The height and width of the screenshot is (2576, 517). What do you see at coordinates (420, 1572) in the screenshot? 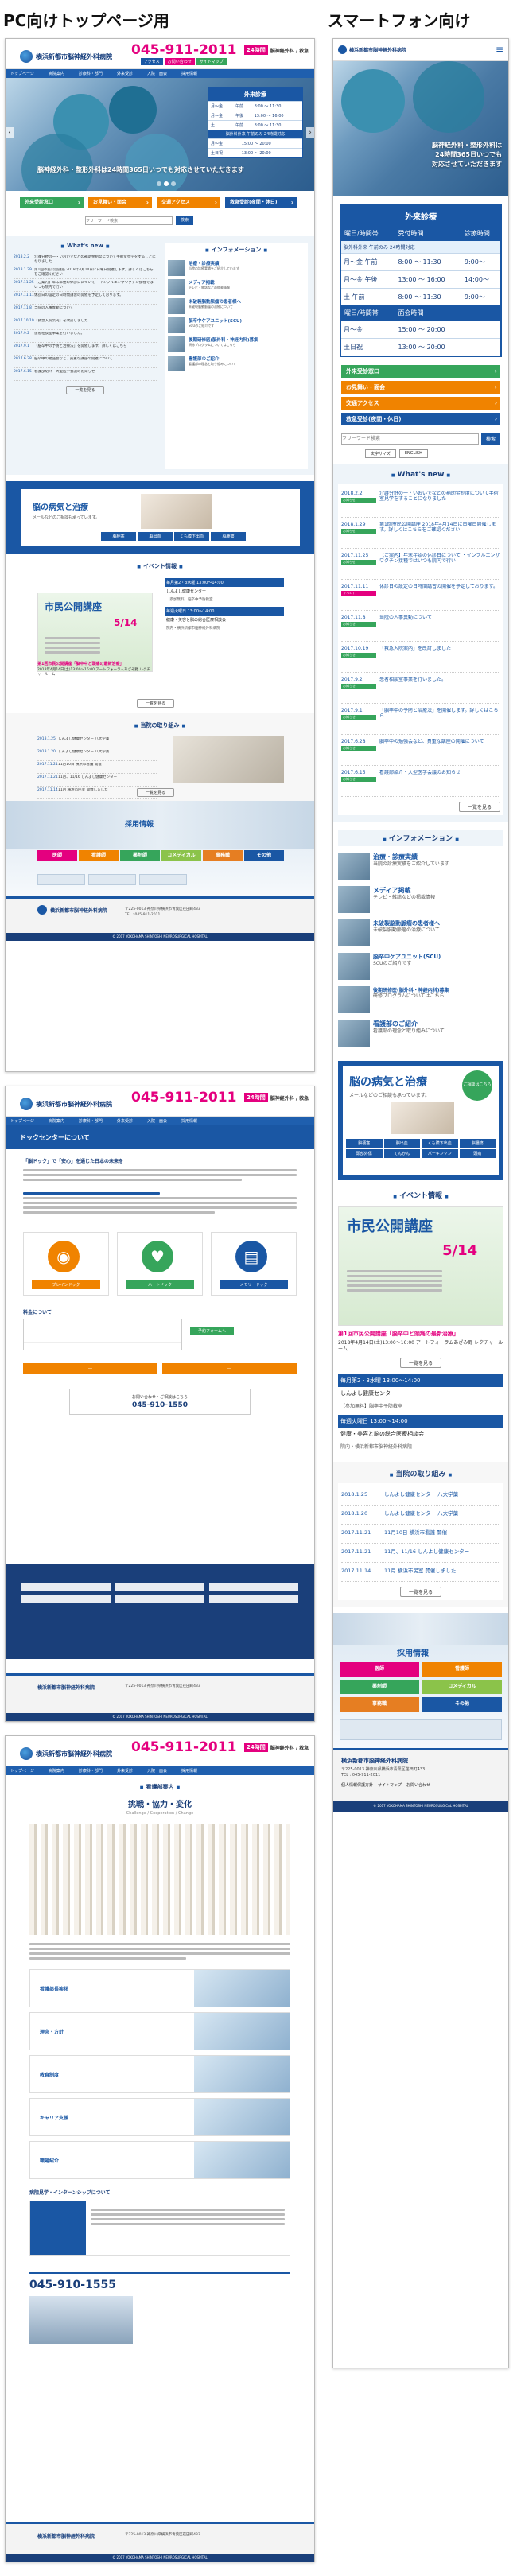
I see `effort-item: 2017.11.14 11月 横浜市民室 開催しました` at bounding box center [420, 1572].